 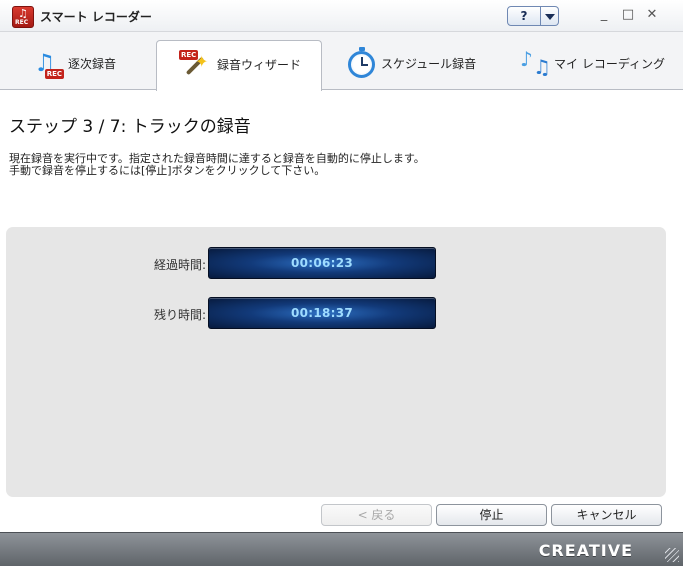 What do you see at coordinates (550, 16) in the screenshot?
I see `help-dropdown-icon` at bounding box center [550, 16].